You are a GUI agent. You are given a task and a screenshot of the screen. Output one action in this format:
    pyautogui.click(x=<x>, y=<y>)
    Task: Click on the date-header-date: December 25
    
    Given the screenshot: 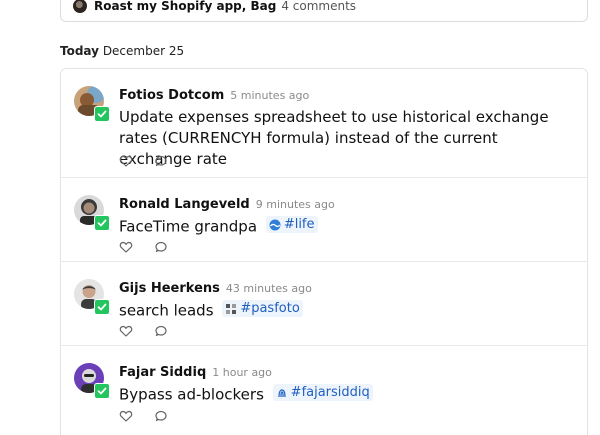 What is the action you would take?
    pyautogui.click(x=143, y=51)
    